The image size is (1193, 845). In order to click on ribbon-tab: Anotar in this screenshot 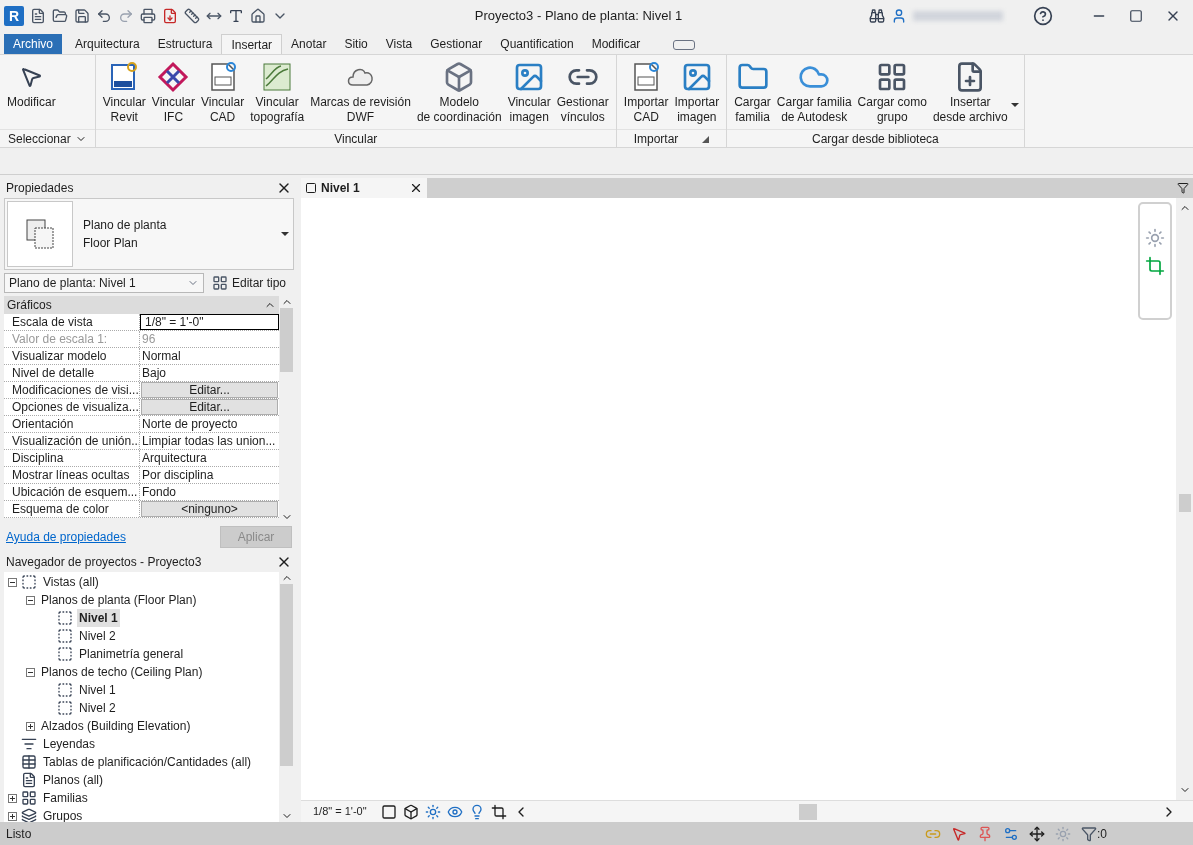, I will do `click(309, 44)`.